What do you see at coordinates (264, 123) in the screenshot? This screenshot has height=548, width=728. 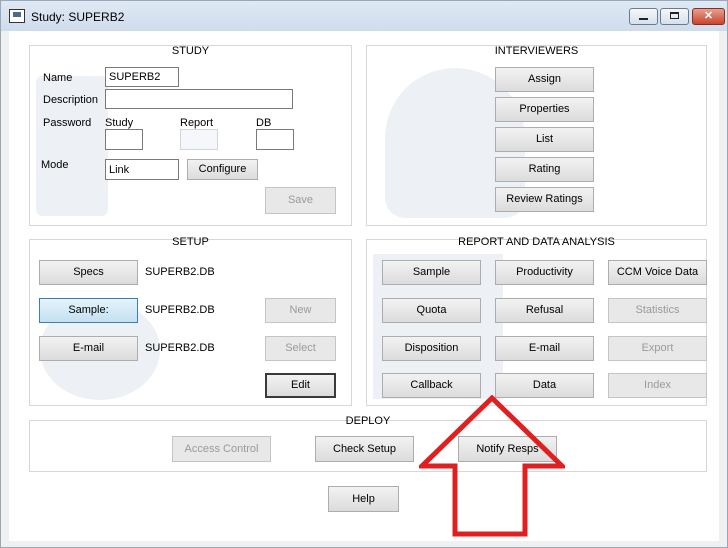 I see `db-password-label: DB` at bounding box center [264, 123].